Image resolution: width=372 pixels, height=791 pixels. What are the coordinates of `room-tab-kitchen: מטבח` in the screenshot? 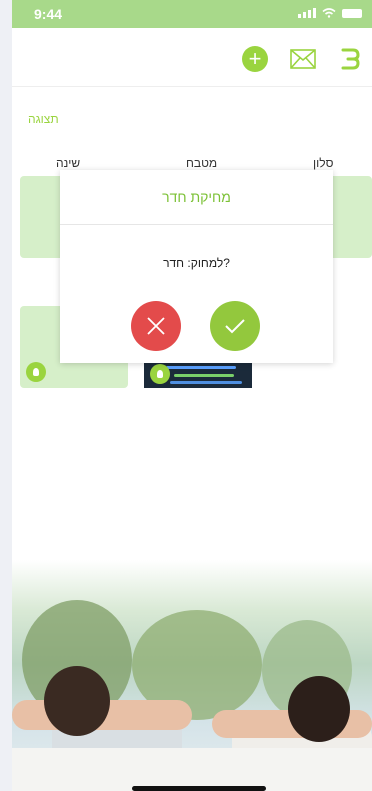 It's located at (201, 163).